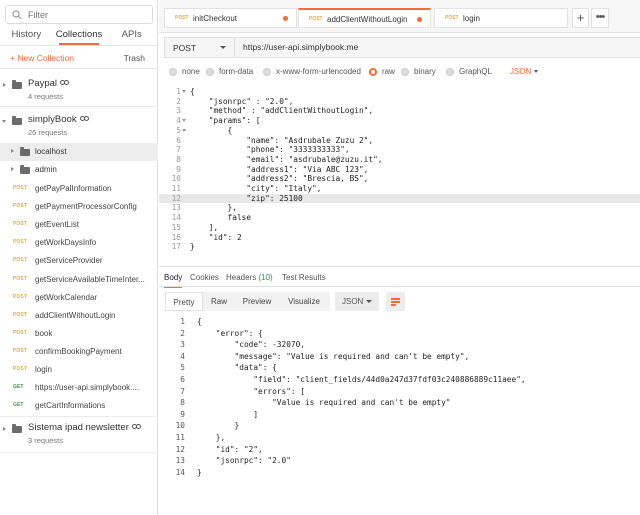 The width and height of the screenshot is (640, 515). I want to click on view-visualize: Visualize, so click(304, 301).